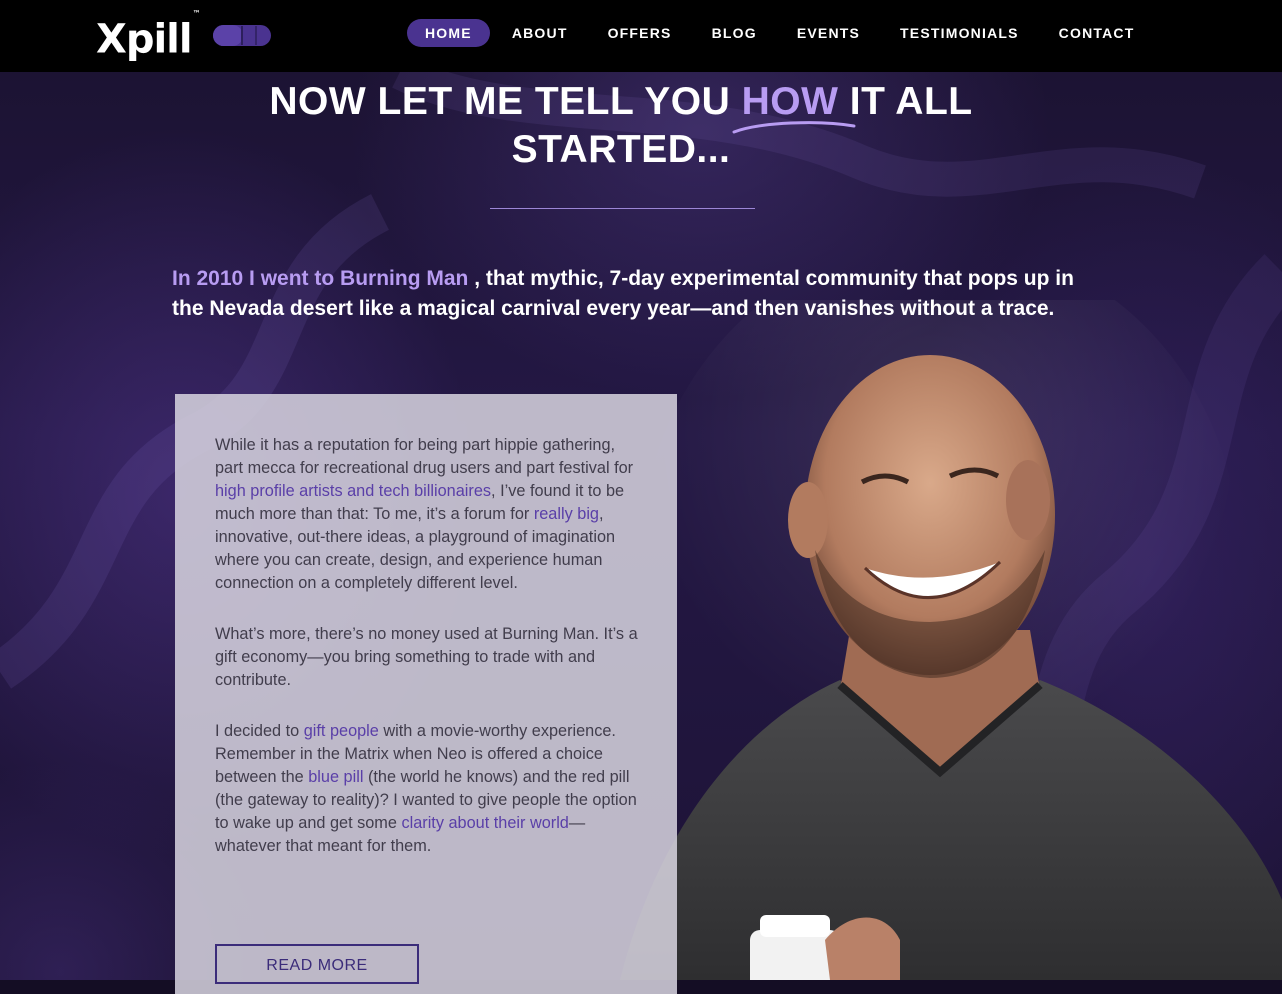  What do you see at coordinates (317, 964) in the screenshot?
I see `read-more-button: READ MORE` at bounding box center [317, 964].